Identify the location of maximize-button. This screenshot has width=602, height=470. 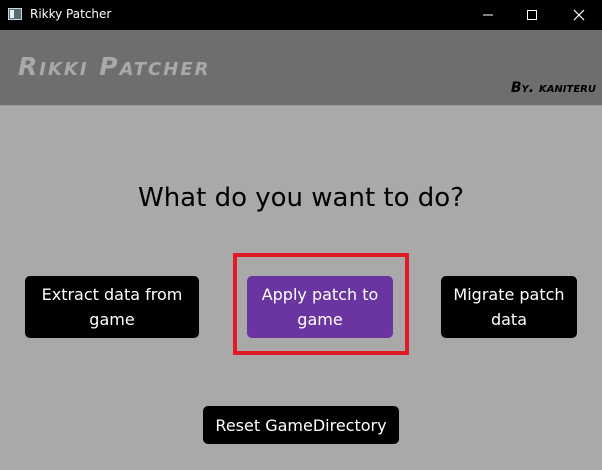
(532, 15).